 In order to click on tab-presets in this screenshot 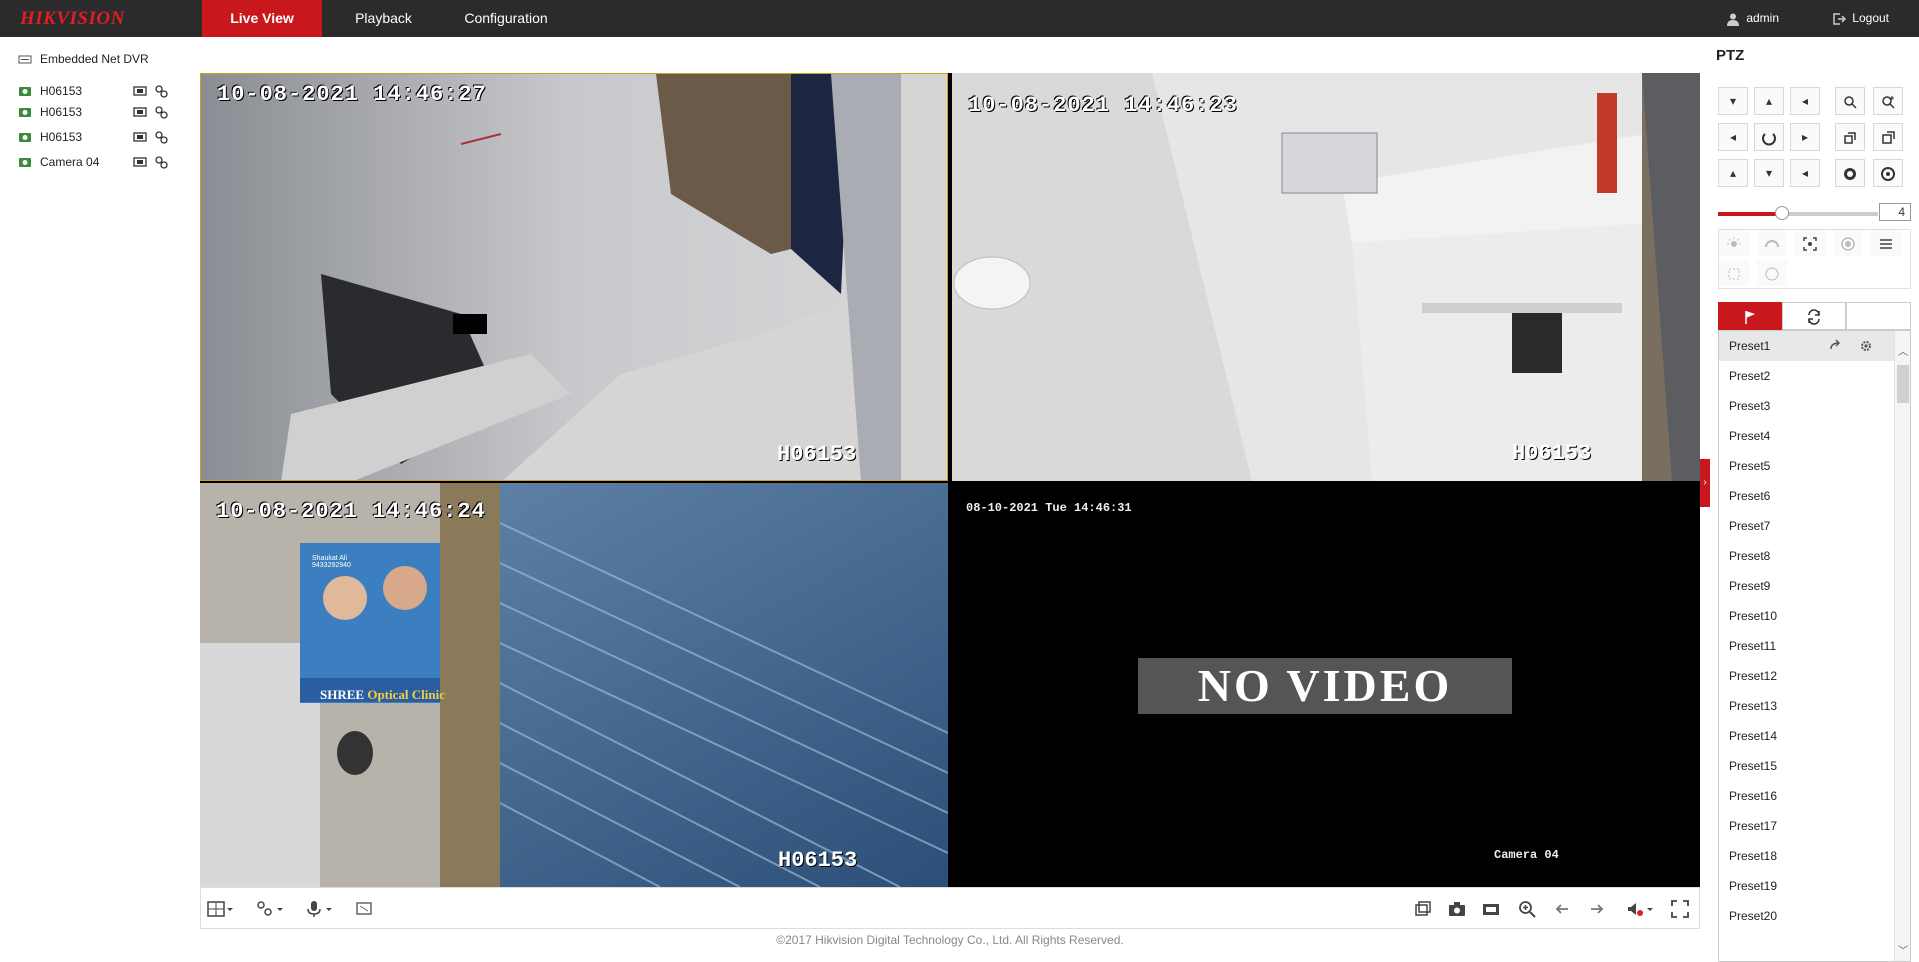, I will do `click(1750, 316)`.